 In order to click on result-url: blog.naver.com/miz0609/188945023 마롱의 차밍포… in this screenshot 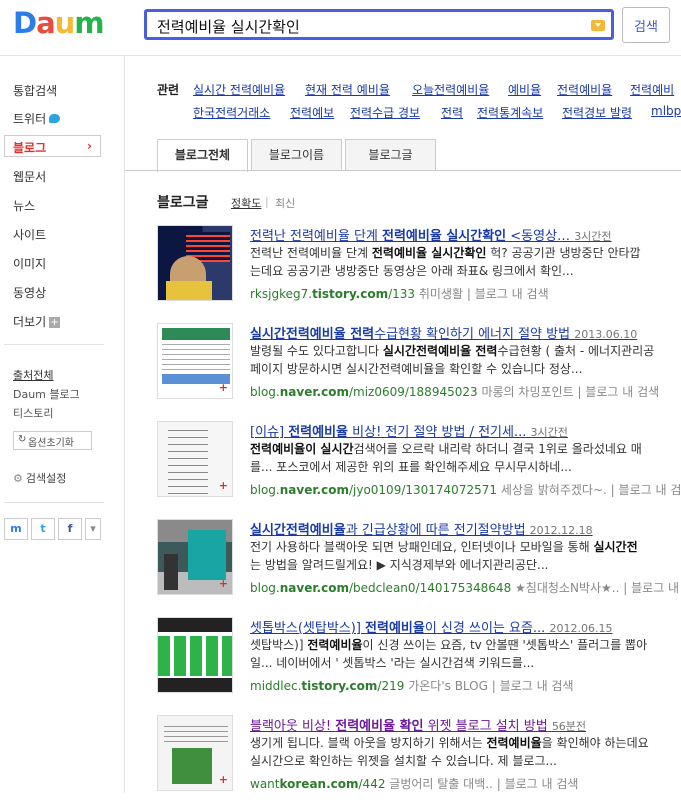, I will do `click(454, 391)`.